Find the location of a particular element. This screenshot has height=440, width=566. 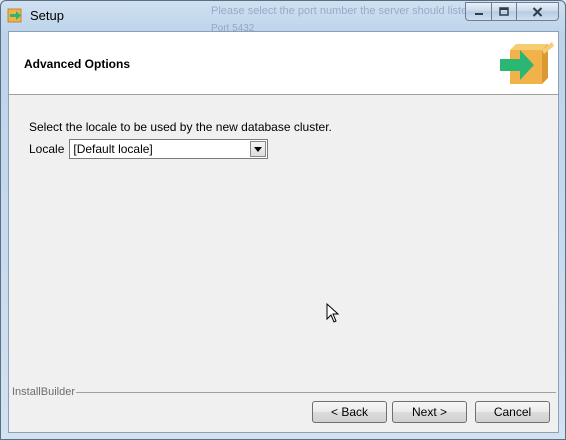

close-button is located at coordinates (537, 11).